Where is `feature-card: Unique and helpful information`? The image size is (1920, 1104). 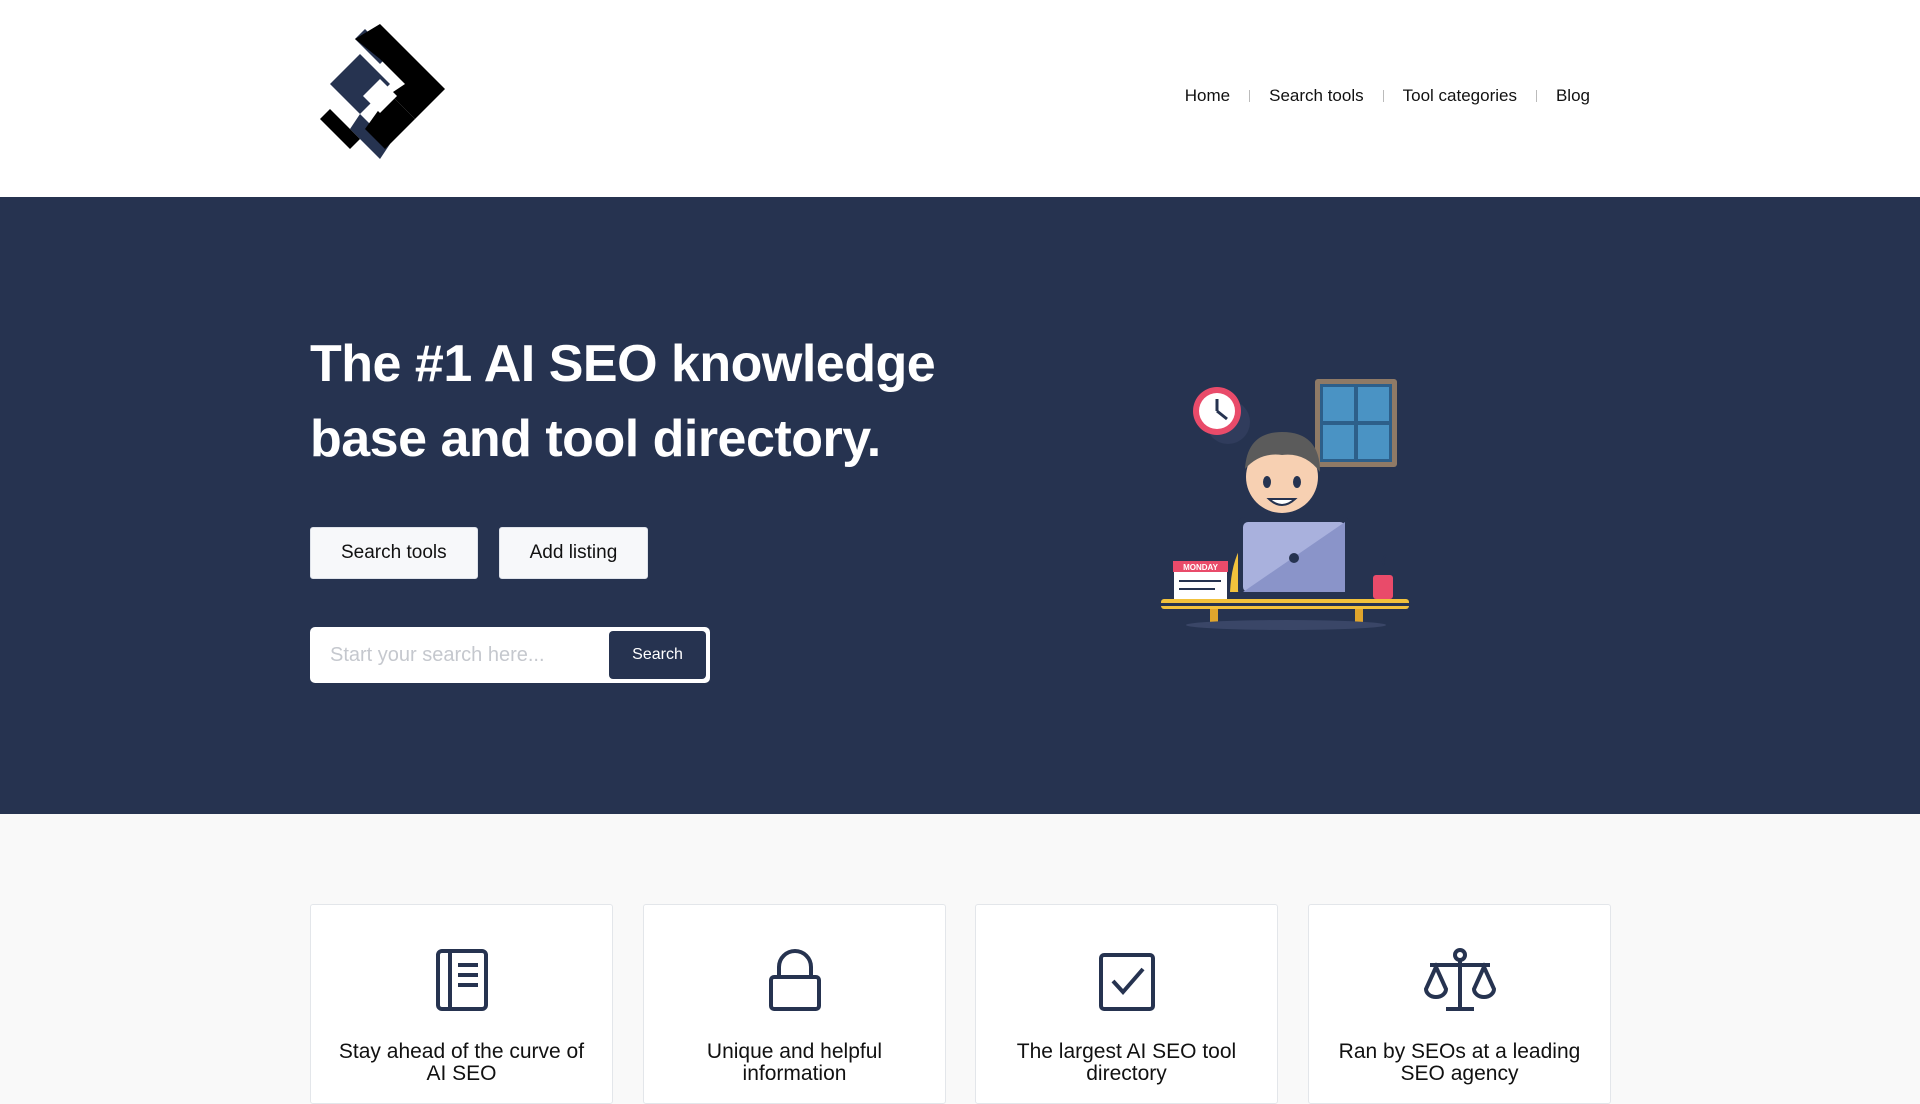
feature-card: Unique and helpful information is located at coordinates (794, 1004).